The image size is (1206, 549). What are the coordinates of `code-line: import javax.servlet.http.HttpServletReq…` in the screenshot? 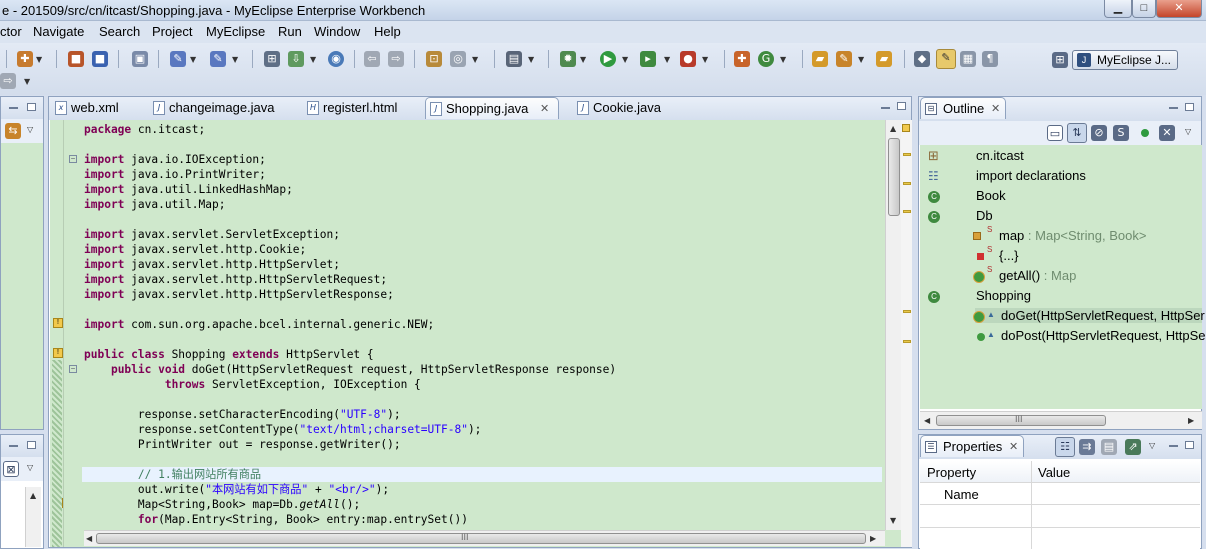 It's located at (484, 279).